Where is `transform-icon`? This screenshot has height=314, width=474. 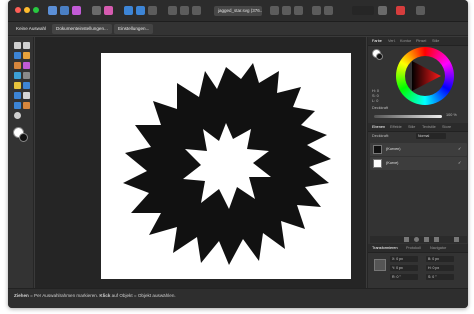 transform-icon is located at coordinates (152, 10).